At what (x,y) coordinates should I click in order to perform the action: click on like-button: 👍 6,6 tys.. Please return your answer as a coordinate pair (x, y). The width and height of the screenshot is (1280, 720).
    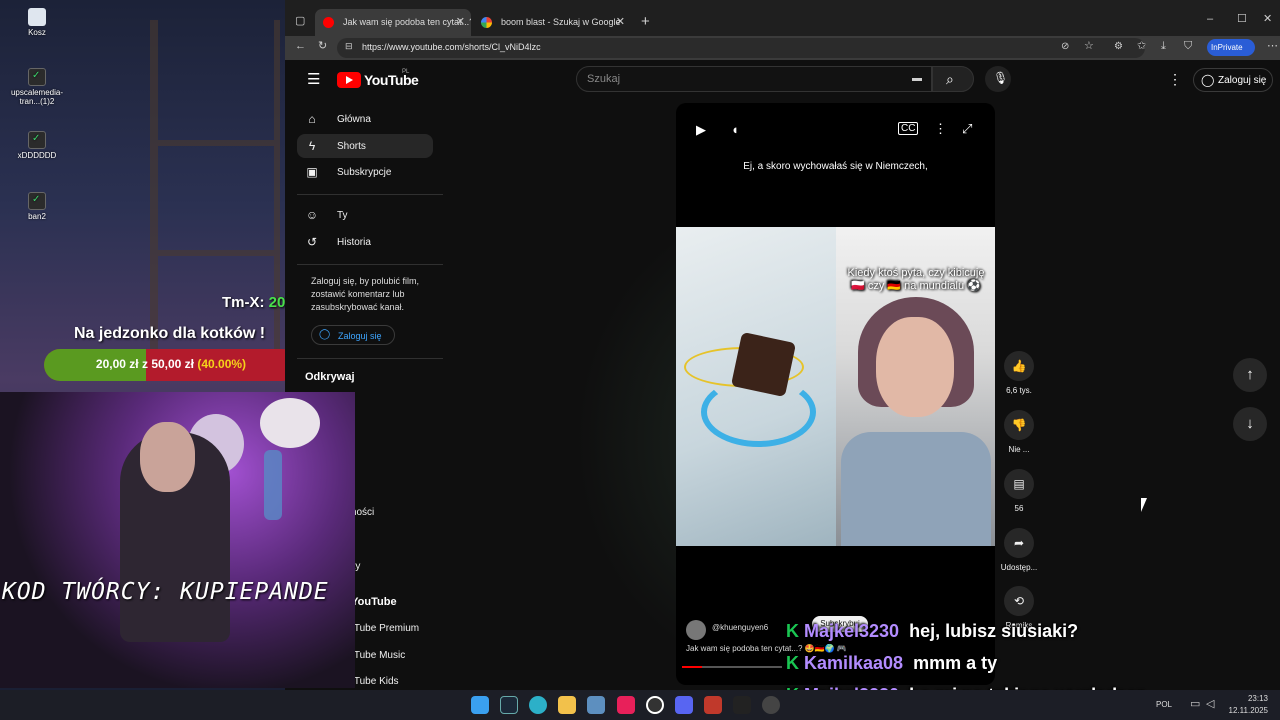
    Looking at the image, I should click on (1019, 373).